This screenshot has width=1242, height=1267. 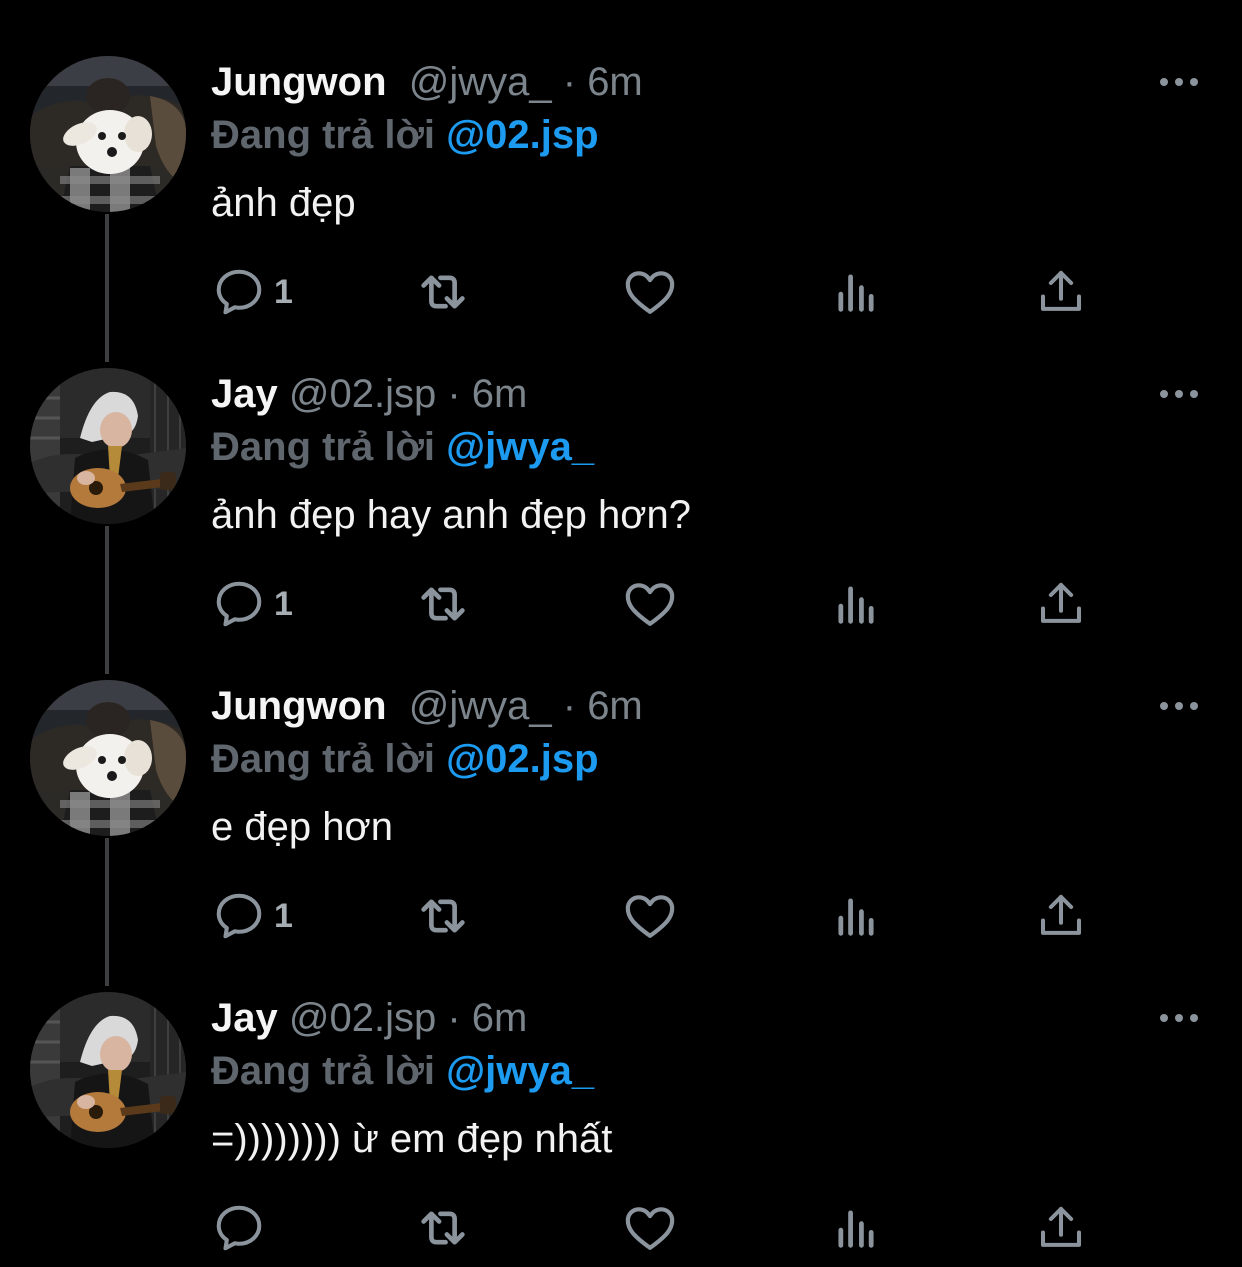 I want to click on tweet-text: =)))))))) ừ em đẹp nhất, so click(x=412, y=1139).